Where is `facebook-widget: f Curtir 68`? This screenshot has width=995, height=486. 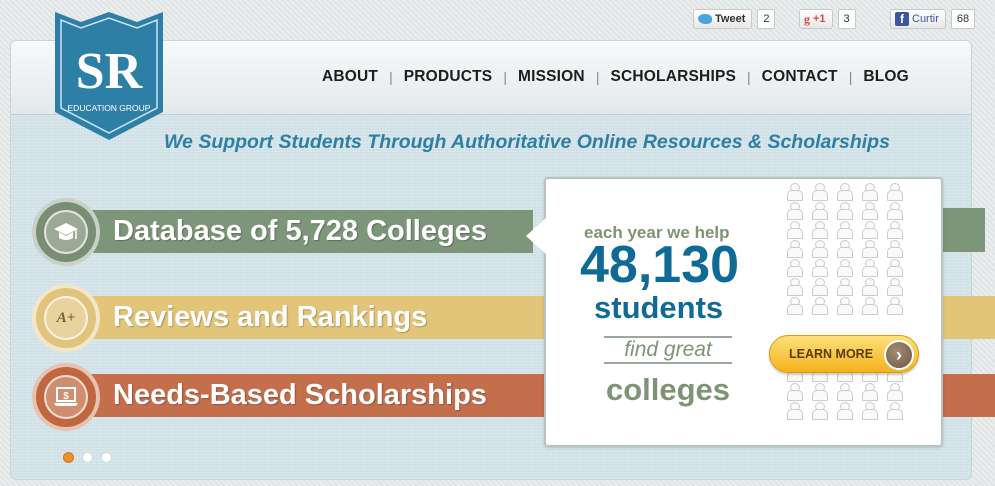 facebook-widget: f Curtir 68 is located at coordinates (933, 19).